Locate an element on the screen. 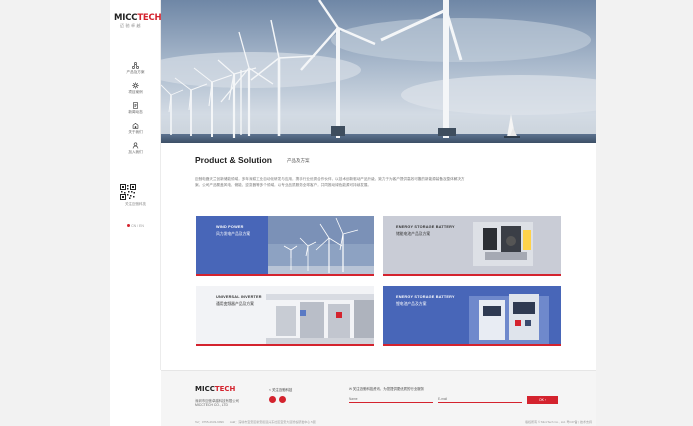 The image size is (693, 426). sidebar-item-join: 加入我们 is located at coordinates (135, 148).